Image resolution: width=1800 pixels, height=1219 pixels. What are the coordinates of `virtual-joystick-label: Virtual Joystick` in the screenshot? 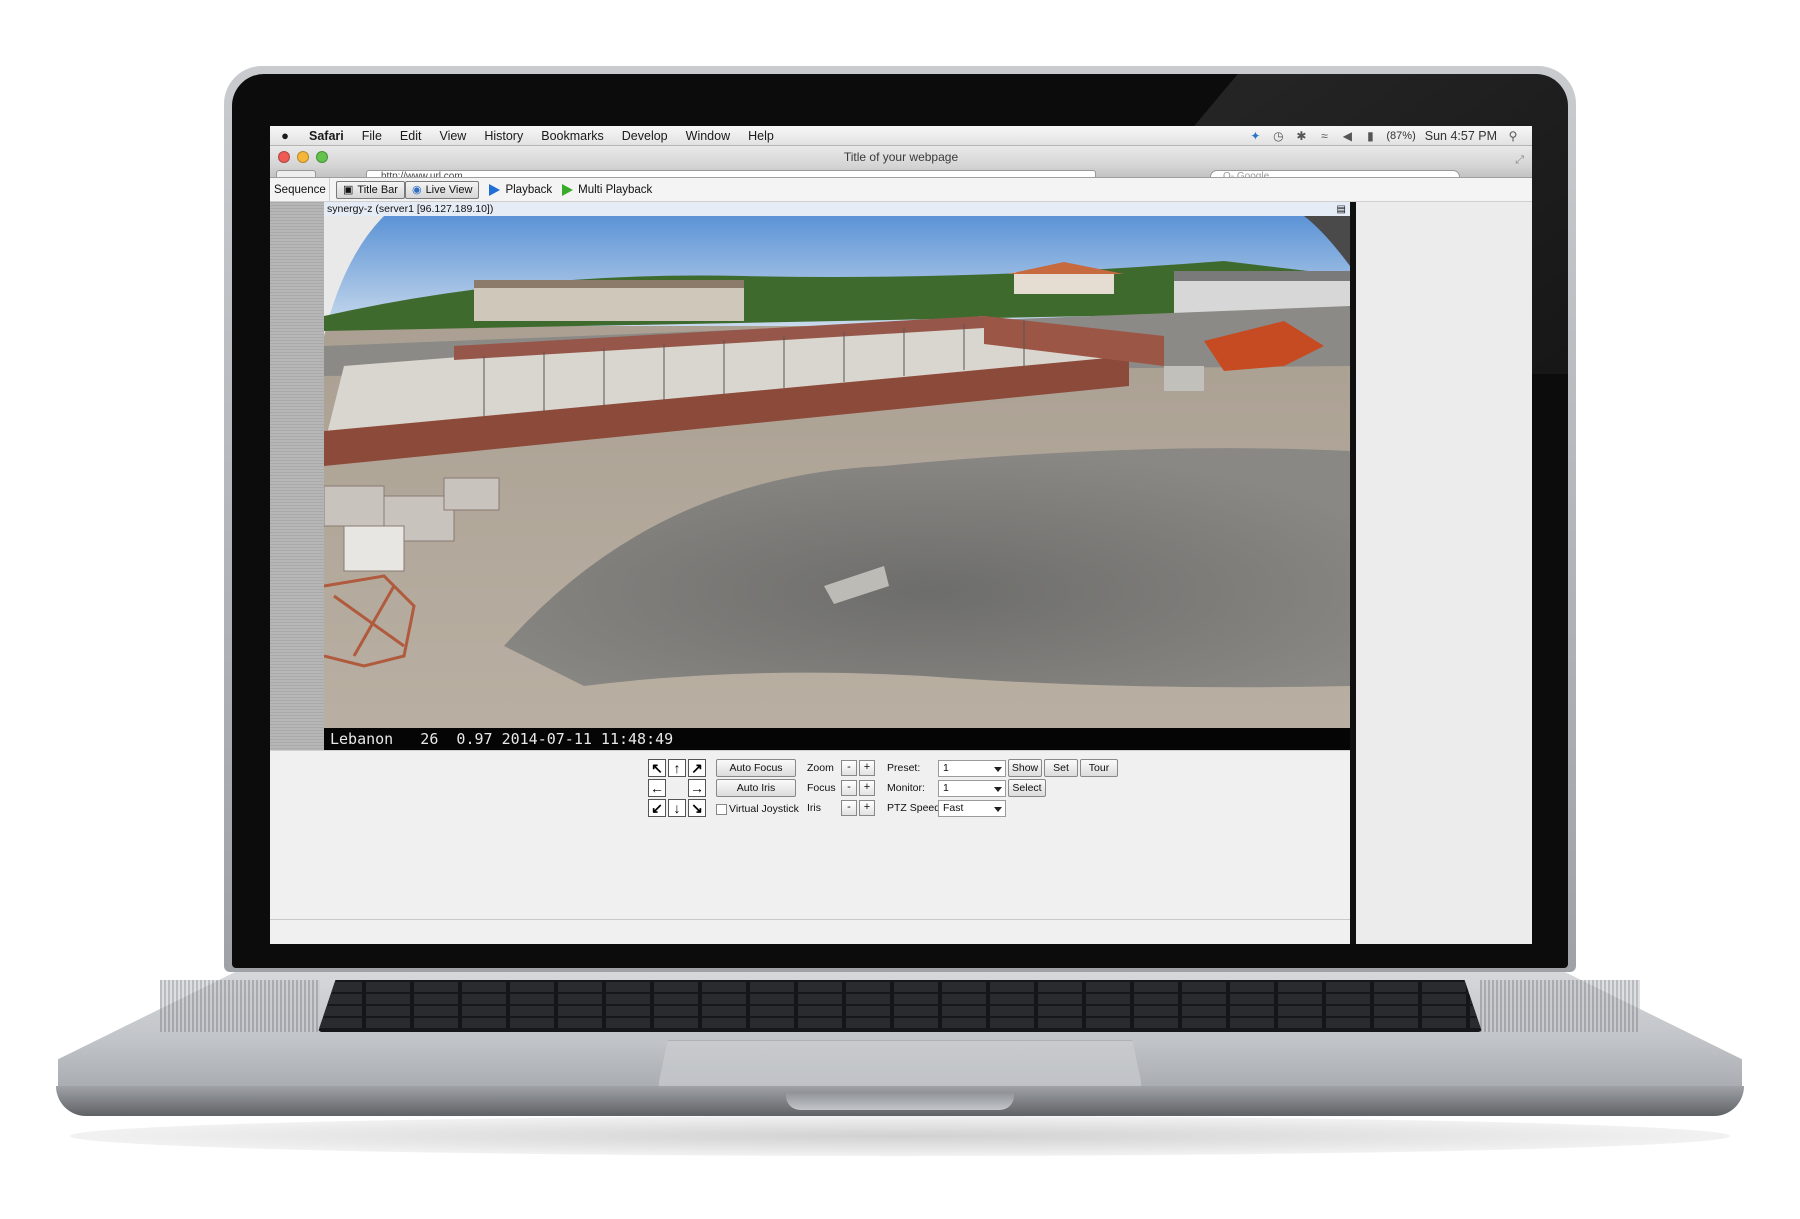 It's located at (764, 809).